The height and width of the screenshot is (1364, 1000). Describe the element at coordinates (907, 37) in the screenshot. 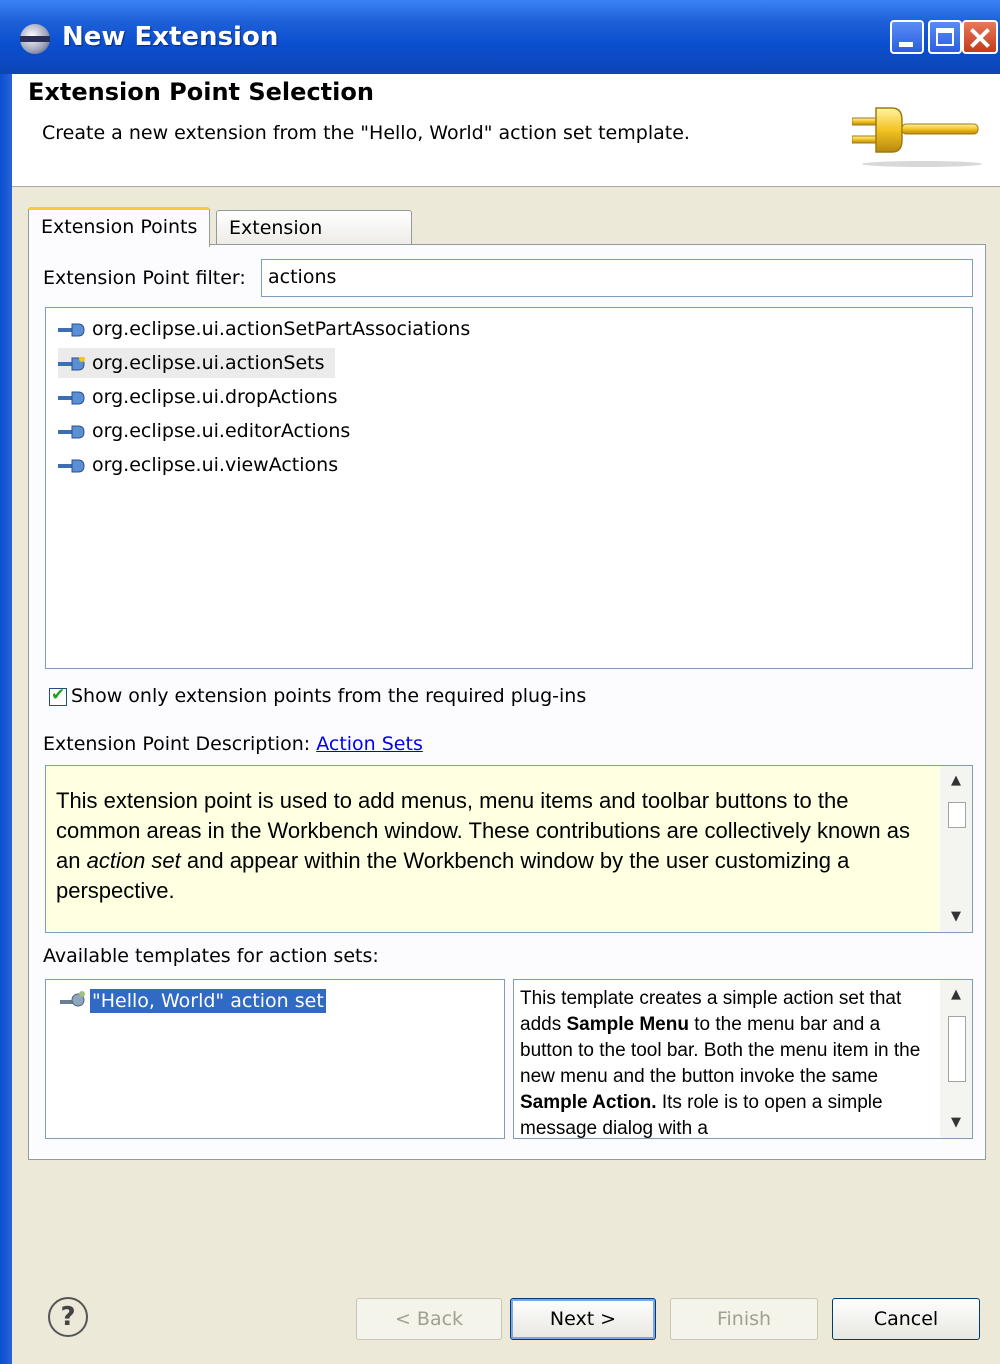

I see `minimize-button` at that location.